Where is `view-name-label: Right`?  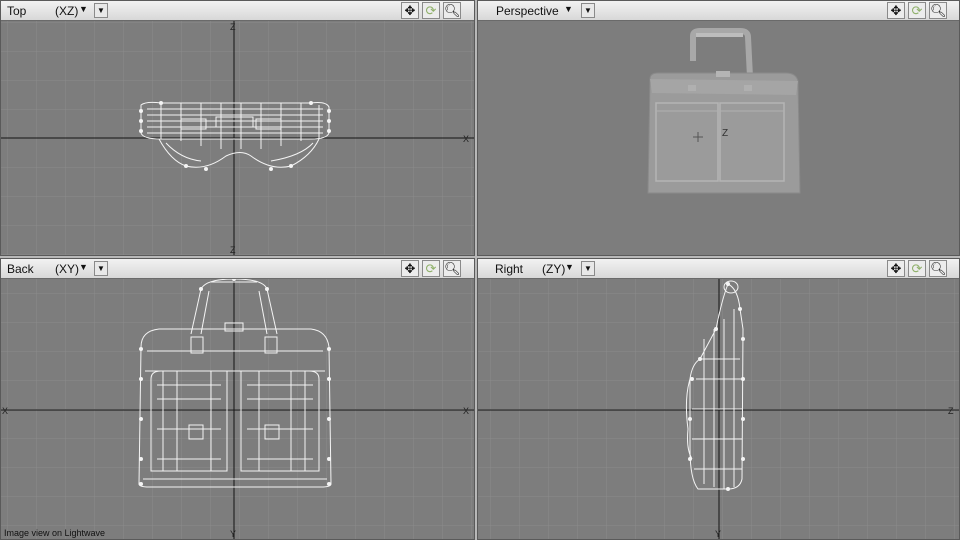 view-name-label: Right is located at coordinates (509, 269).